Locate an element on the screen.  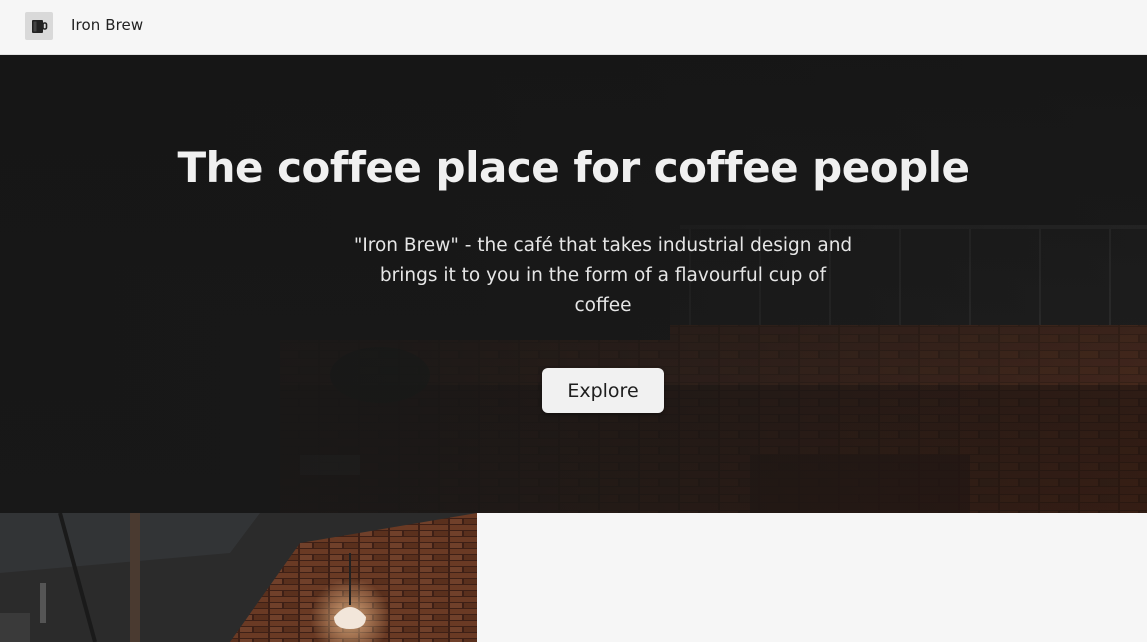
brand-name: Iron Brew is located at coordinates (107, 25).